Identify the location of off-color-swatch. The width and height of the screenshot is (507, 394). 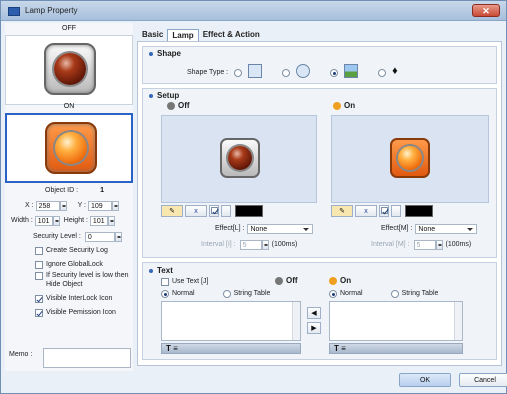
(249, 211).